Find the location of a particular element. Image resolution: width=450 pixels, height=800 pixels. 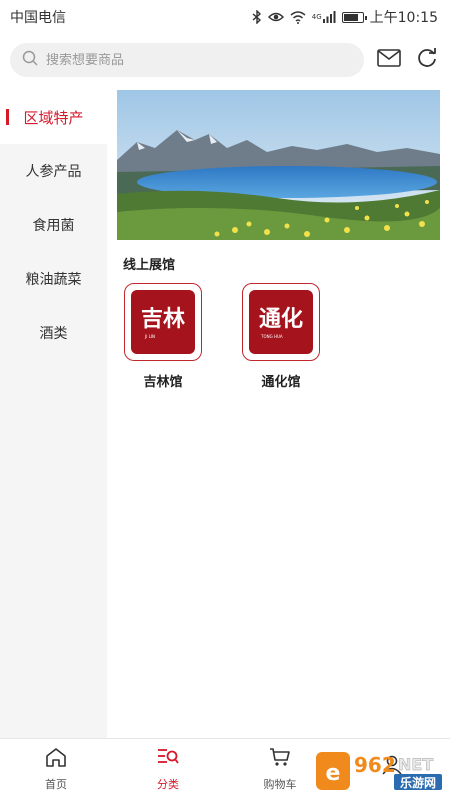

carrier-label: 中国电信 is located at coordinates (38, 18).